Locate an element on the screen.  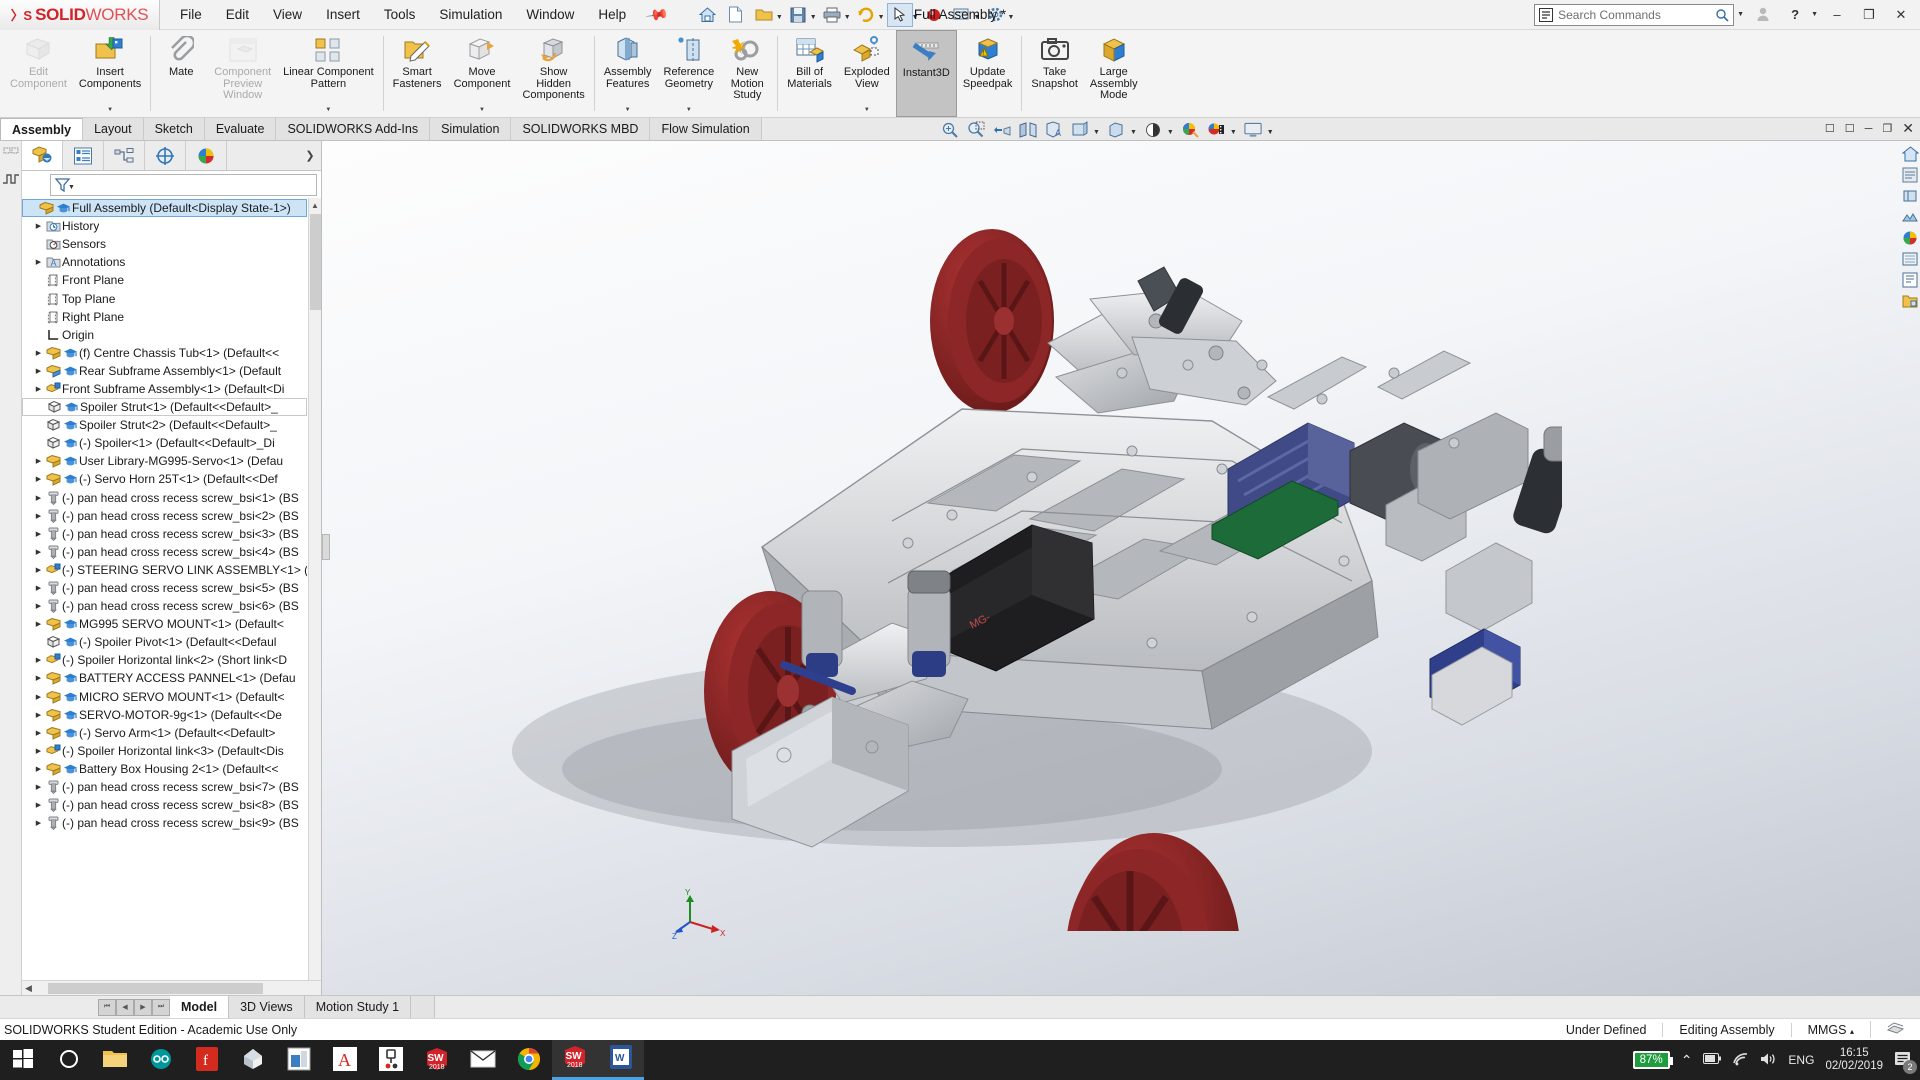
tree-item: ▶ (-) Spoiler Pivot<1> (Default<<Defaul is located at coordinates (164, 642).